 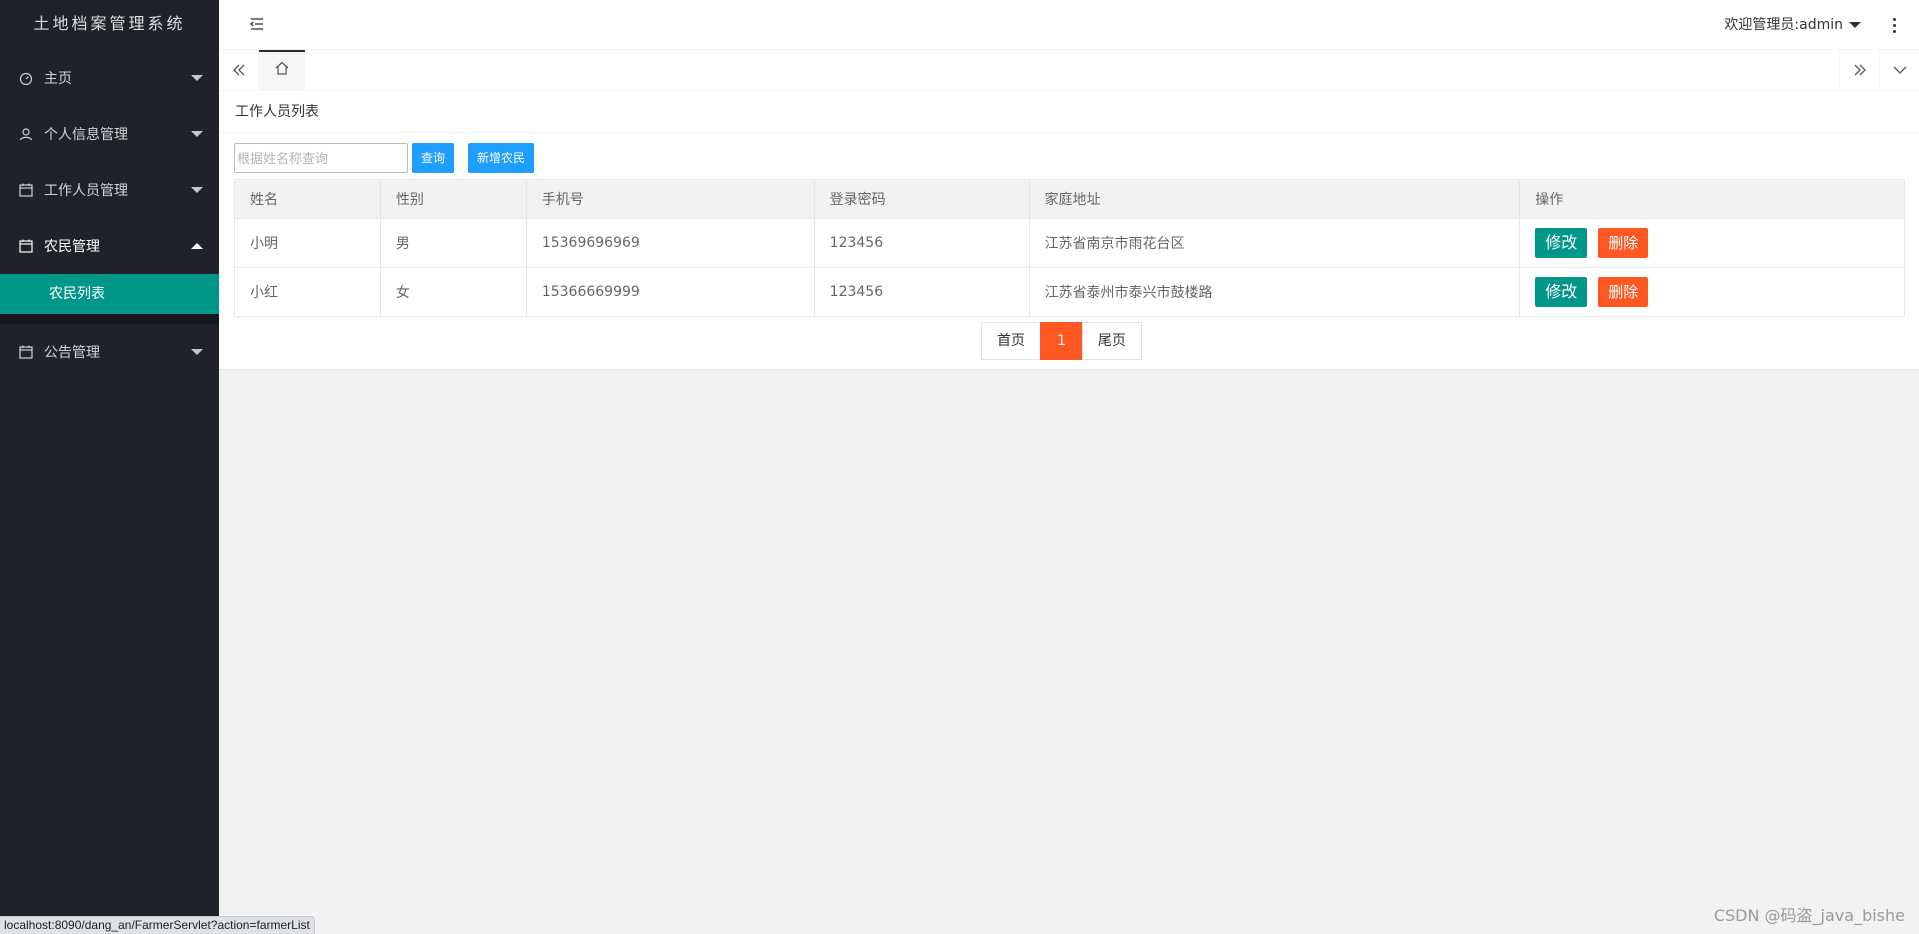 I want to click on welcome-text: 欢迎管理员:admin, so click(x=1783, y=25).